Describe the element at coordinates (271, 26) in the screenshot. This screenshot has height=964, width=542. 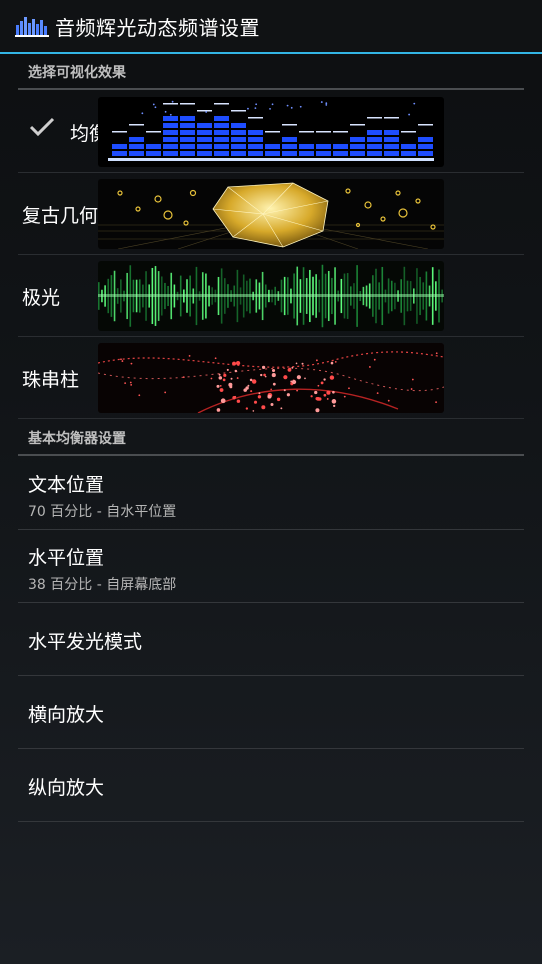
I see `action-bar: 音频辉光动态频谱设置` at that location.